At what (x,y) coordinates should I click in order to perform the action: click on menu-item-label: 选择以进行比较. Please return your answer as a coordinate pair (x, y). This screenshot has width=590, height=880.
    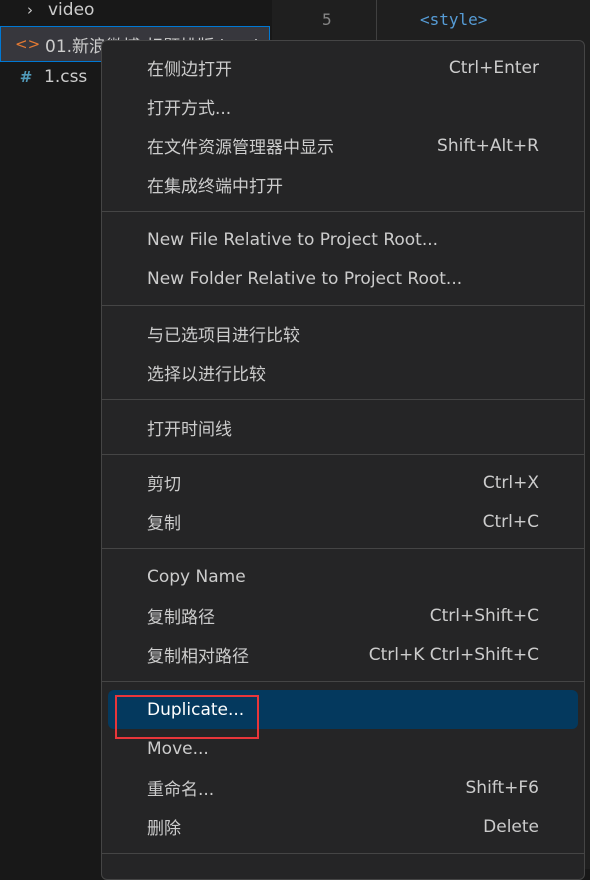
    Looking at the image, I should click on (206, 375).